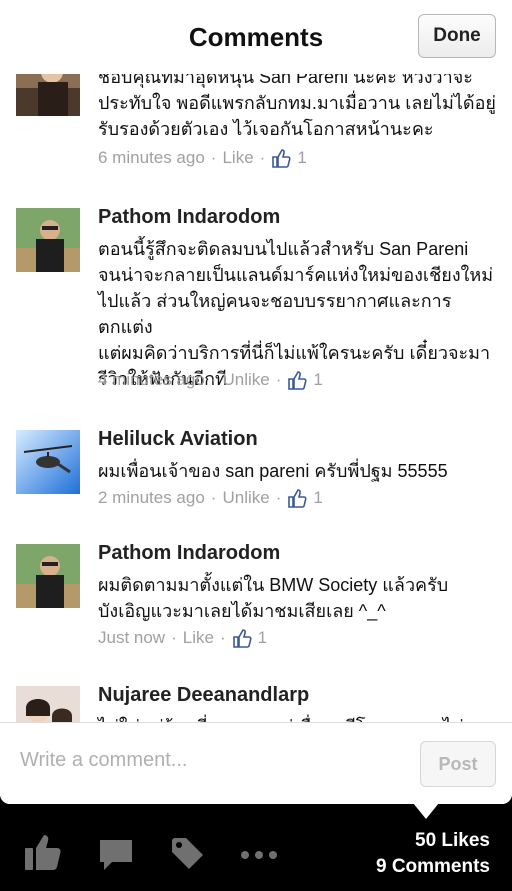 This screenshot has height=891, width=512. What do you see at coordinates (151, 379) in the screenshot?
I see `timestamp: 4 minutes ago` at bounding box center [151, 379].